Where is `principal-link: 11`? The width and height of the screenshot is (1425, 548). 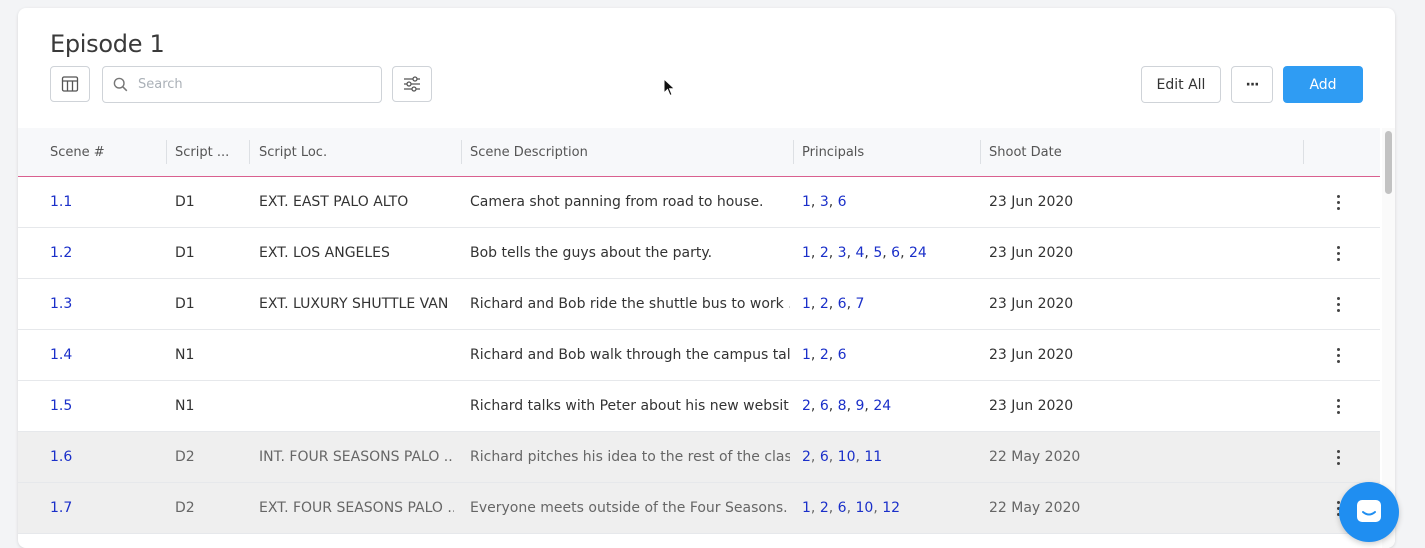 principal-link: 11 is located at coordinates (873, 457).